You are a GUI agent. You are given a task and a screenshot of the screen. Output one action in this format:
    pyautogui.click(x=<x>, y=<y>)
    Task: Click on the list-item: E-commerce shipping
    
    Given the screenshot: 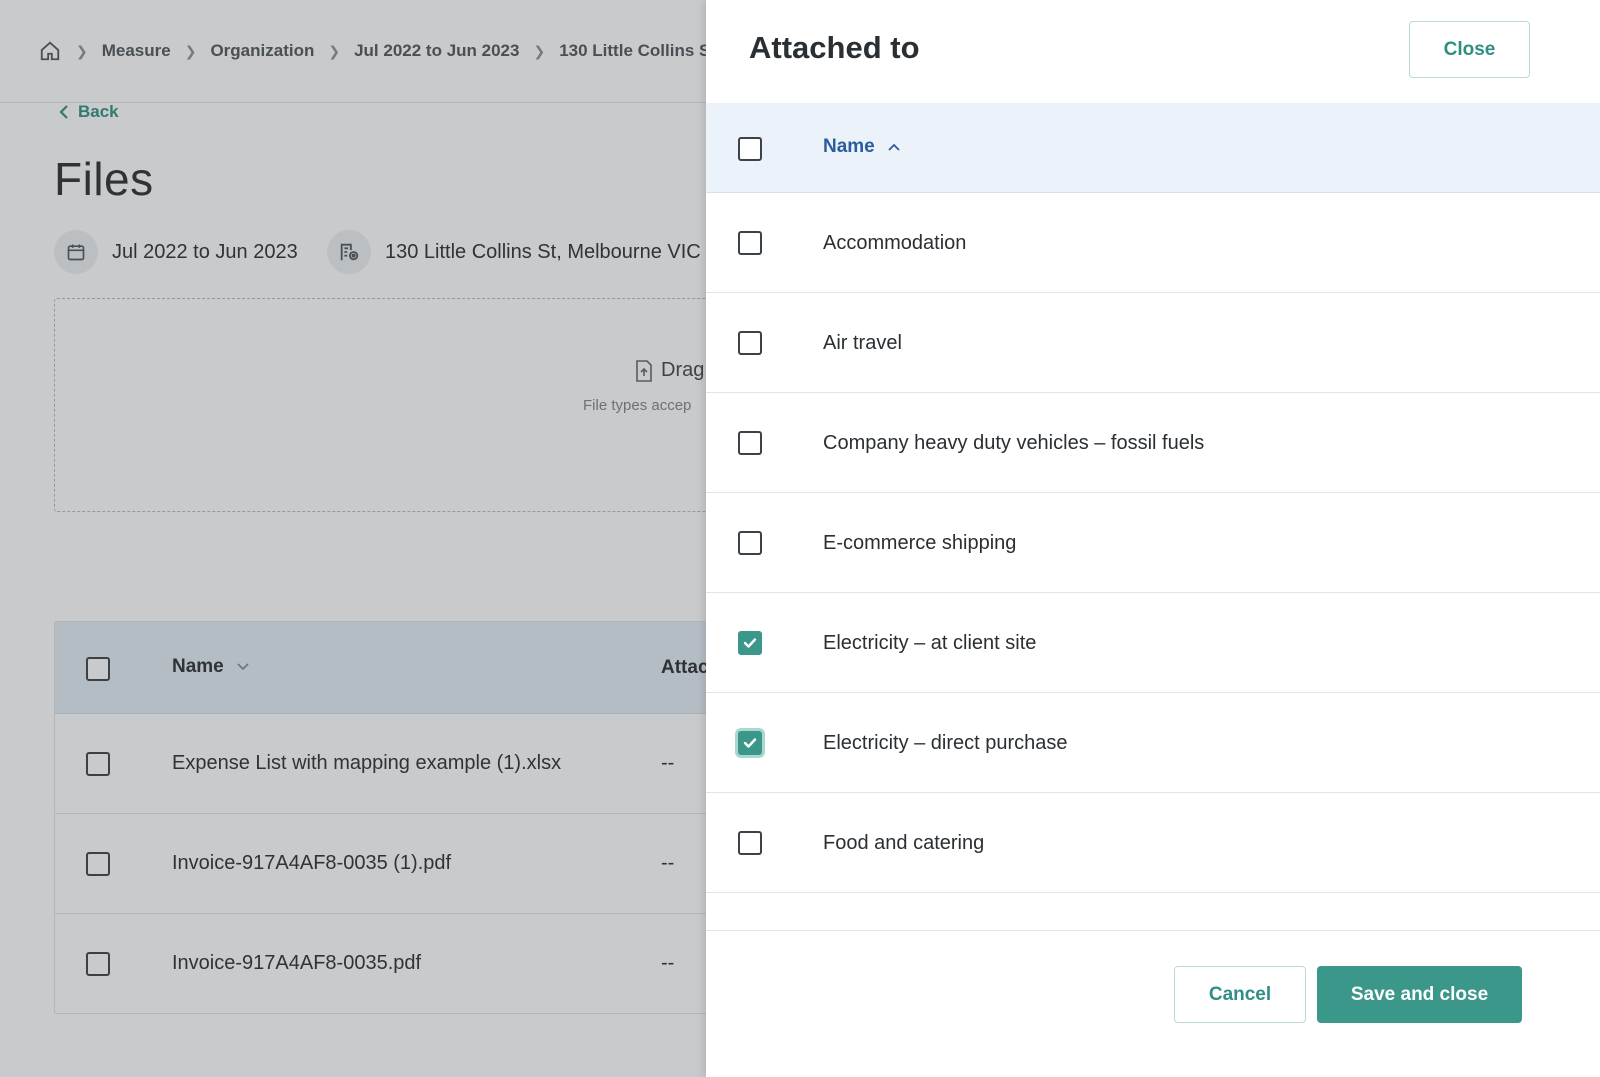 What is the action you would take?
    pyautogui.click(x=1153, y=543)
    